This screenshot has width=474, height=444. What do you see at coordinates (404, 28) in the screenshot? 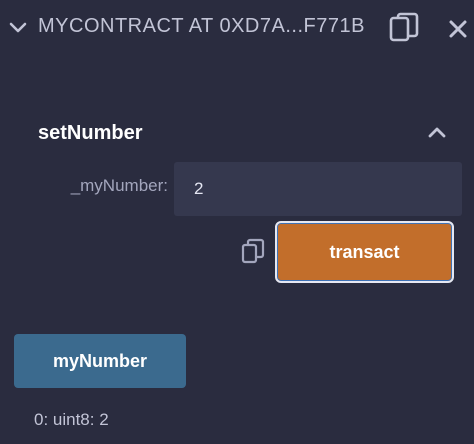
I see `copy-icon` at bounding box center [404, 28].